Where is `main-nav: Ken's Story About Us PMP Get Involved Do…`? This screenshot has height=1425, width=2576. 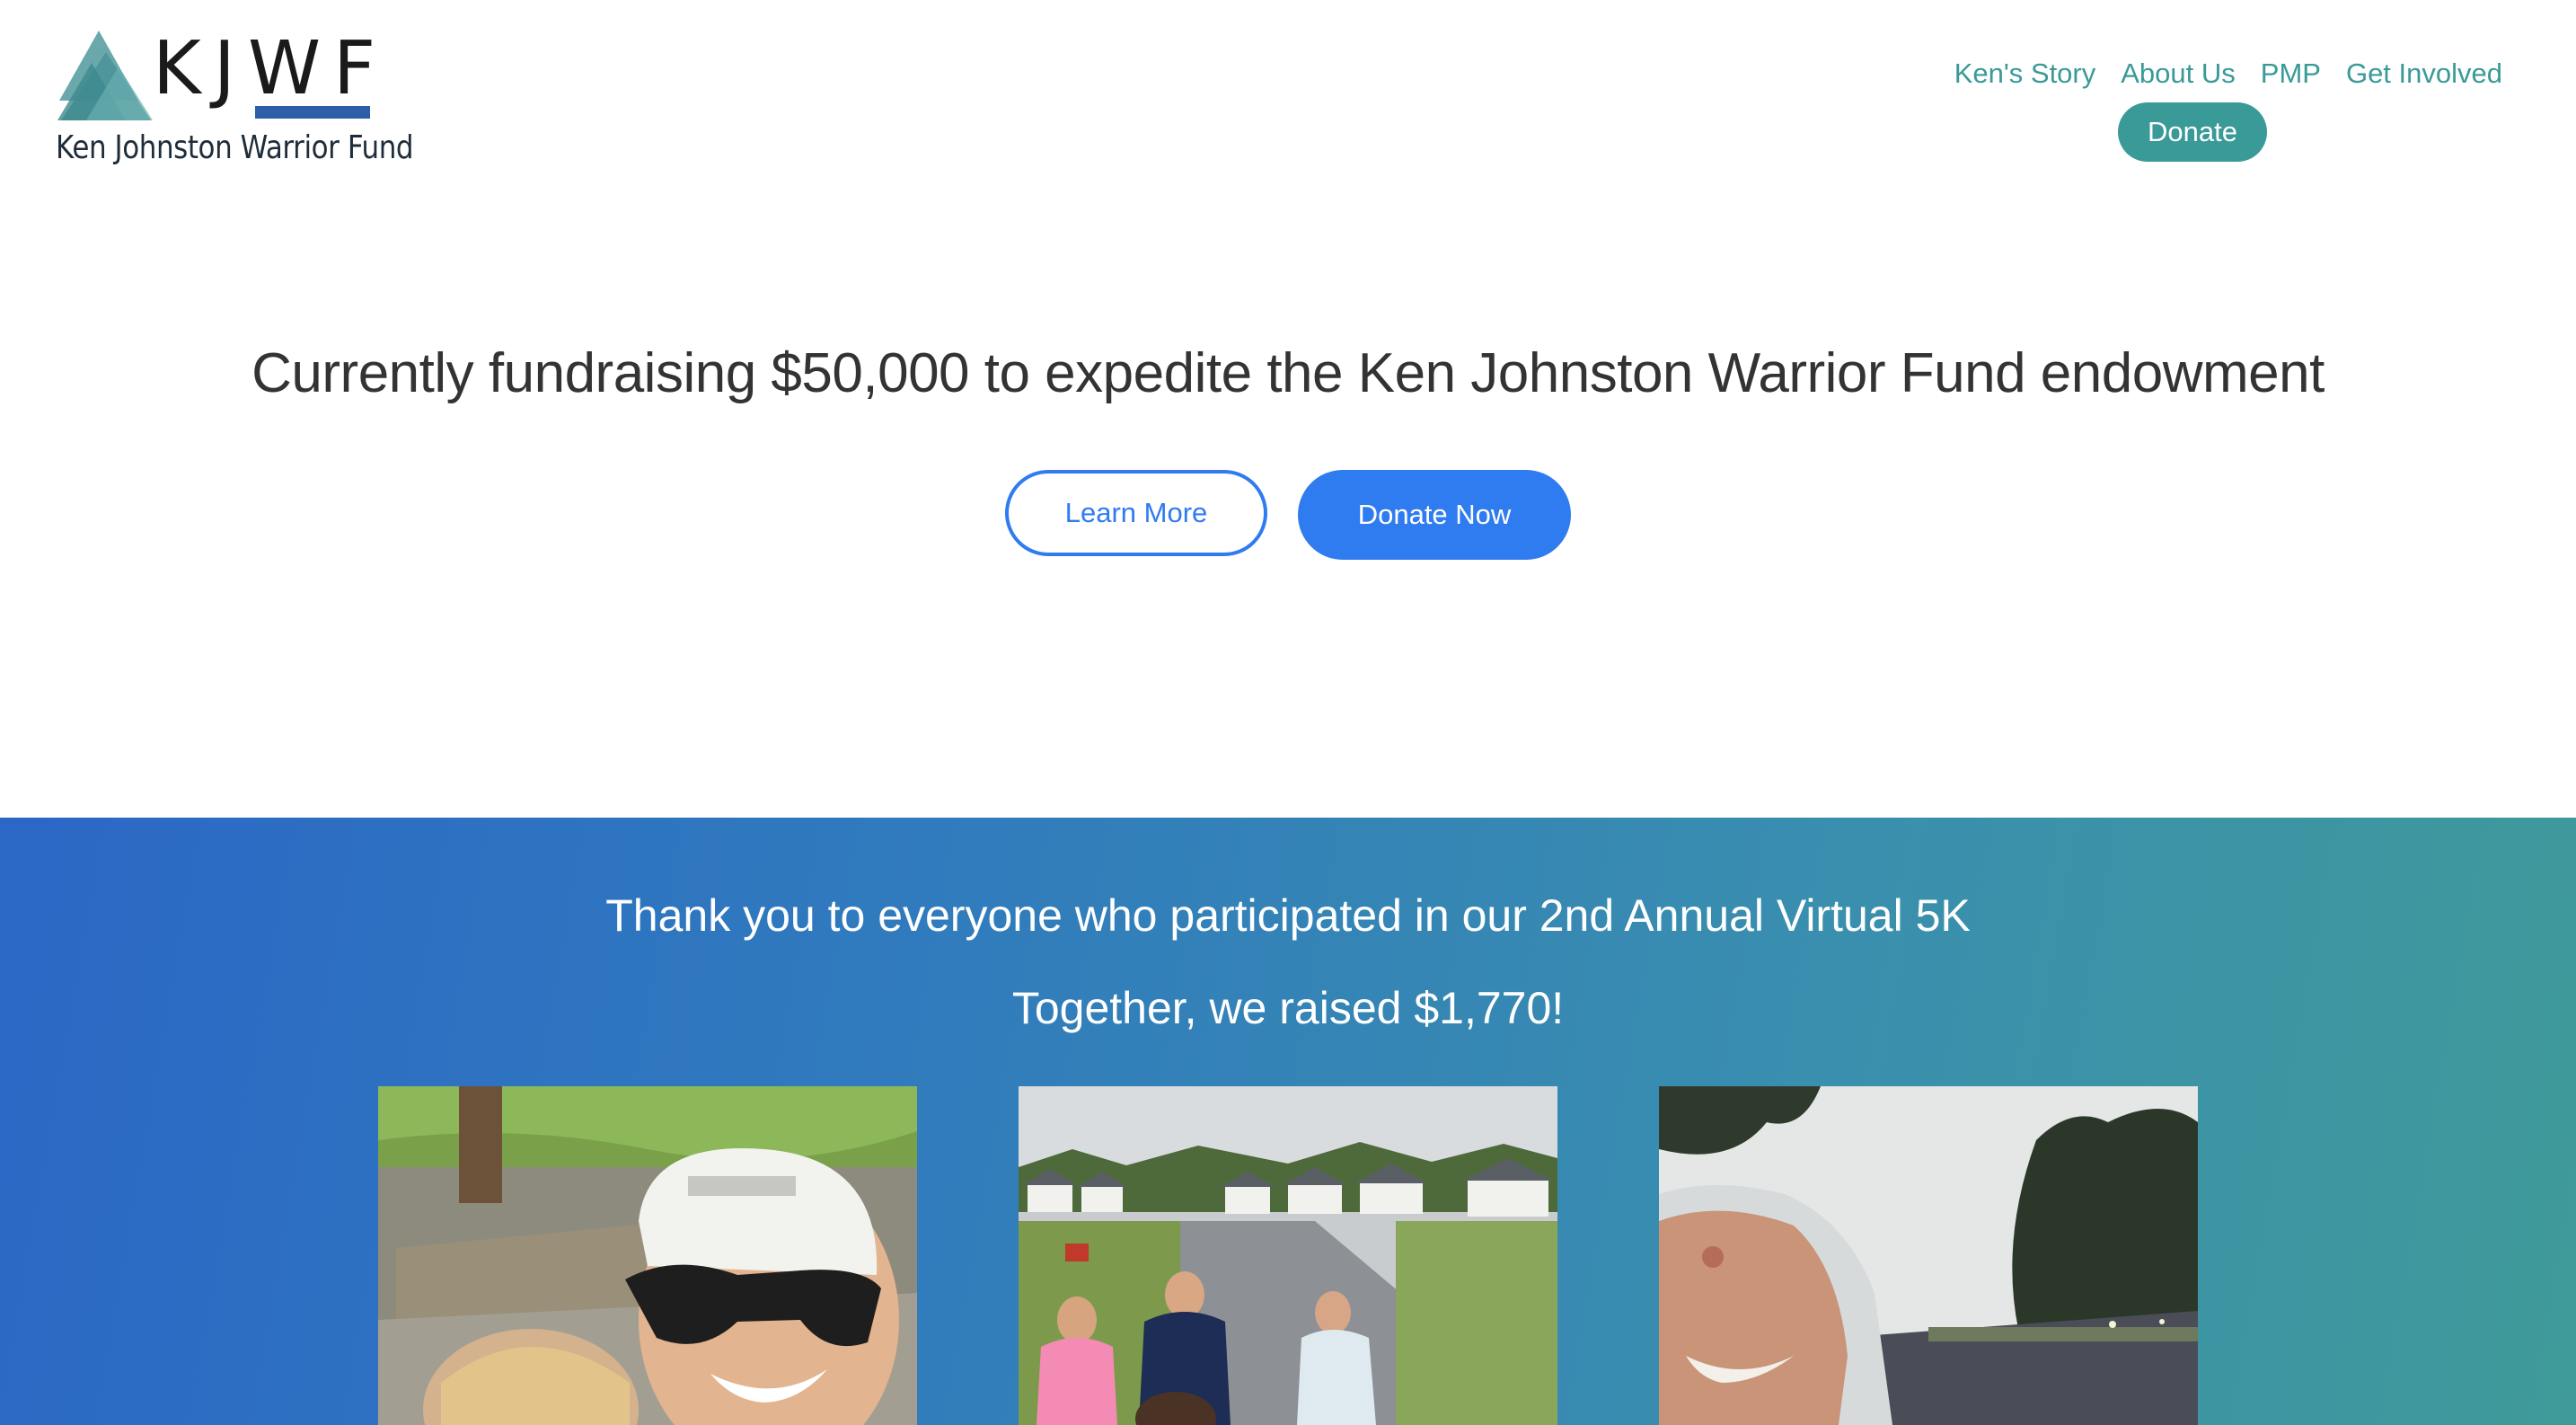
main-nav: Ken's Story About Us PMP Get Involved Do… is located at coordinates (2206, 108).